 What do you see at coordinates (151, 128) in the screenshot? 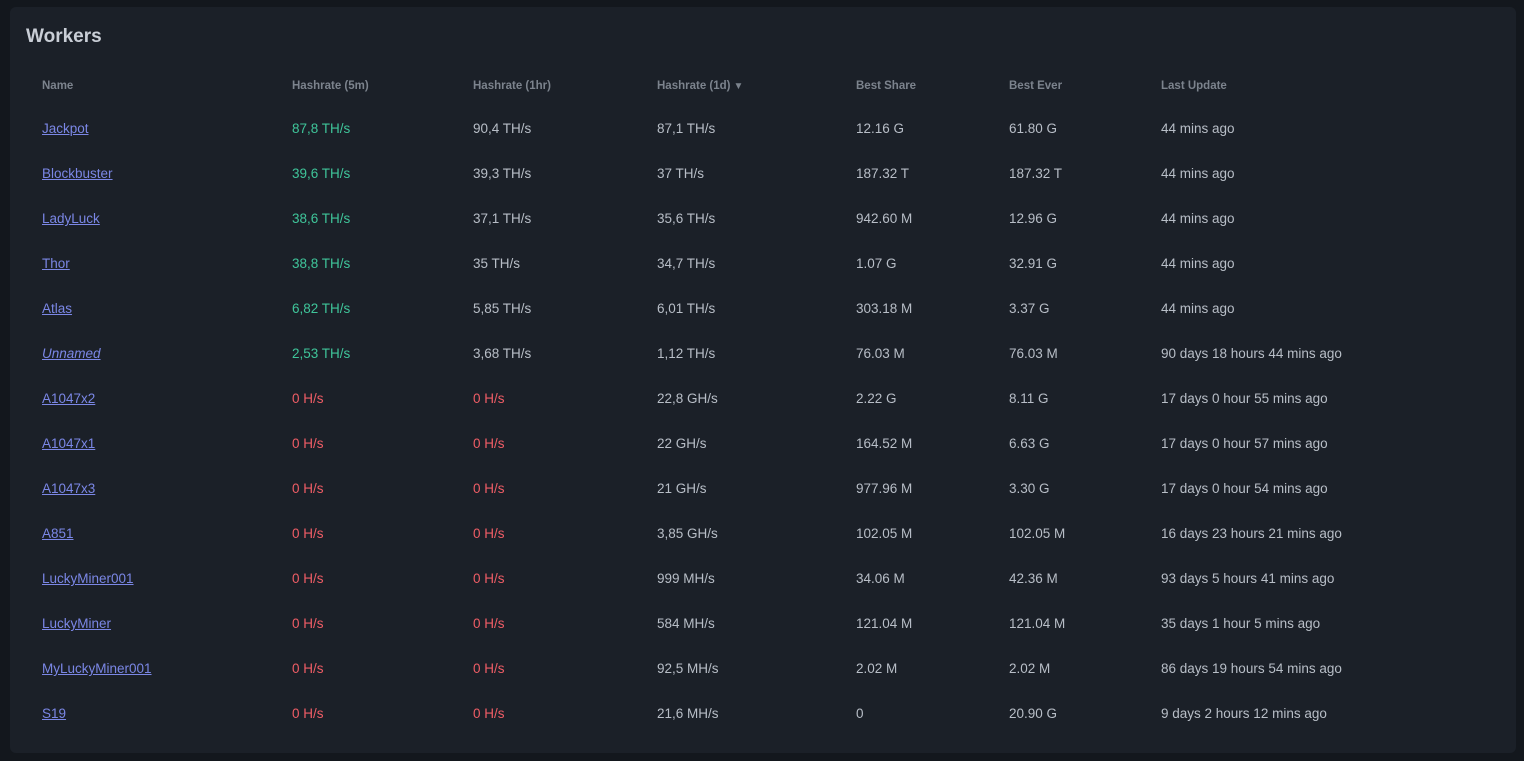
I see `worker-name-cell: Jackpot` at bounding box center [151, 128].